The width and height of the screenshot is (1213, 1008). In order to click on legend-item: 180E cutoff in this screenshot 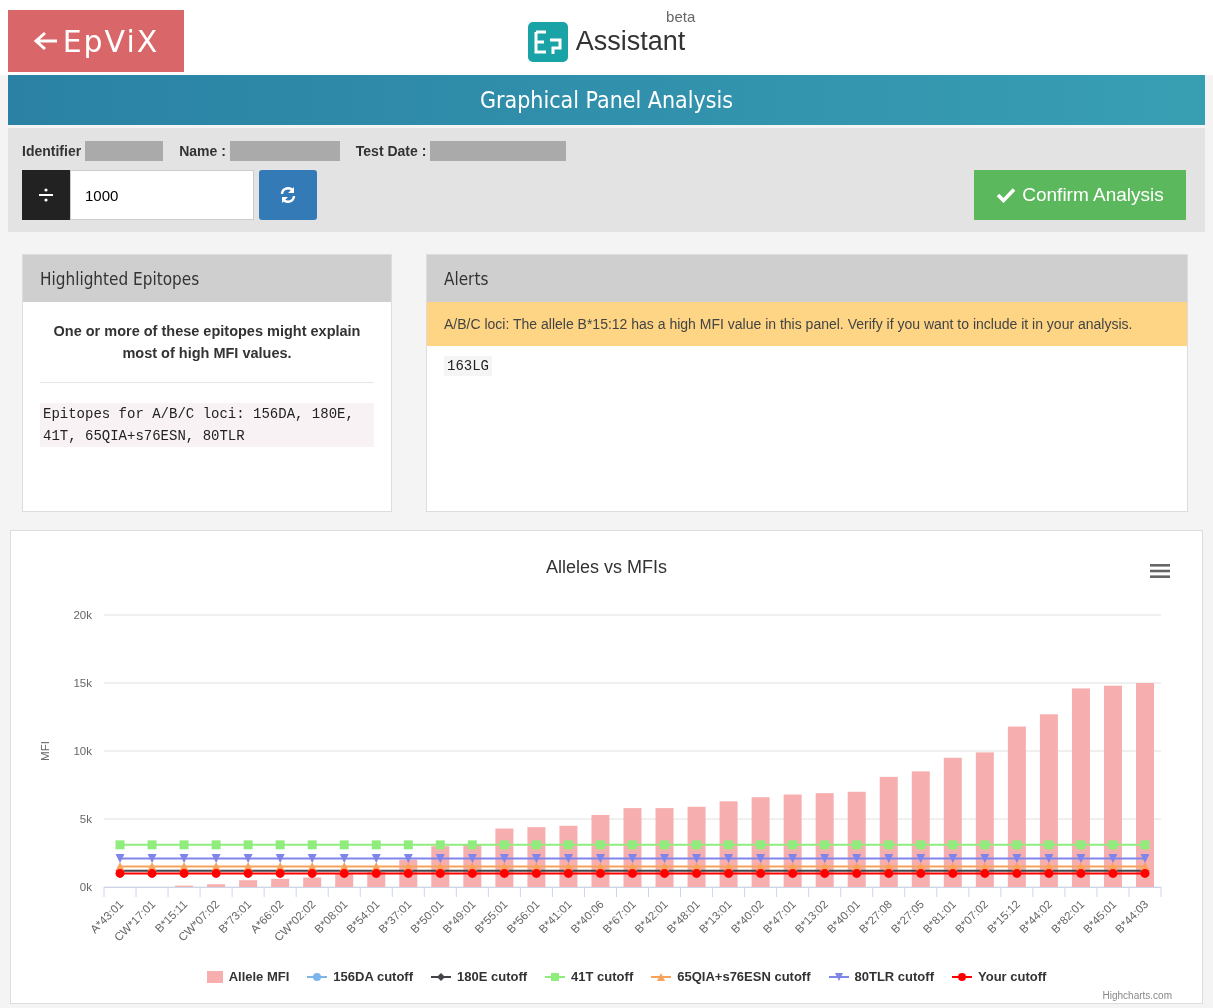, I will do `click(479, 976)`.